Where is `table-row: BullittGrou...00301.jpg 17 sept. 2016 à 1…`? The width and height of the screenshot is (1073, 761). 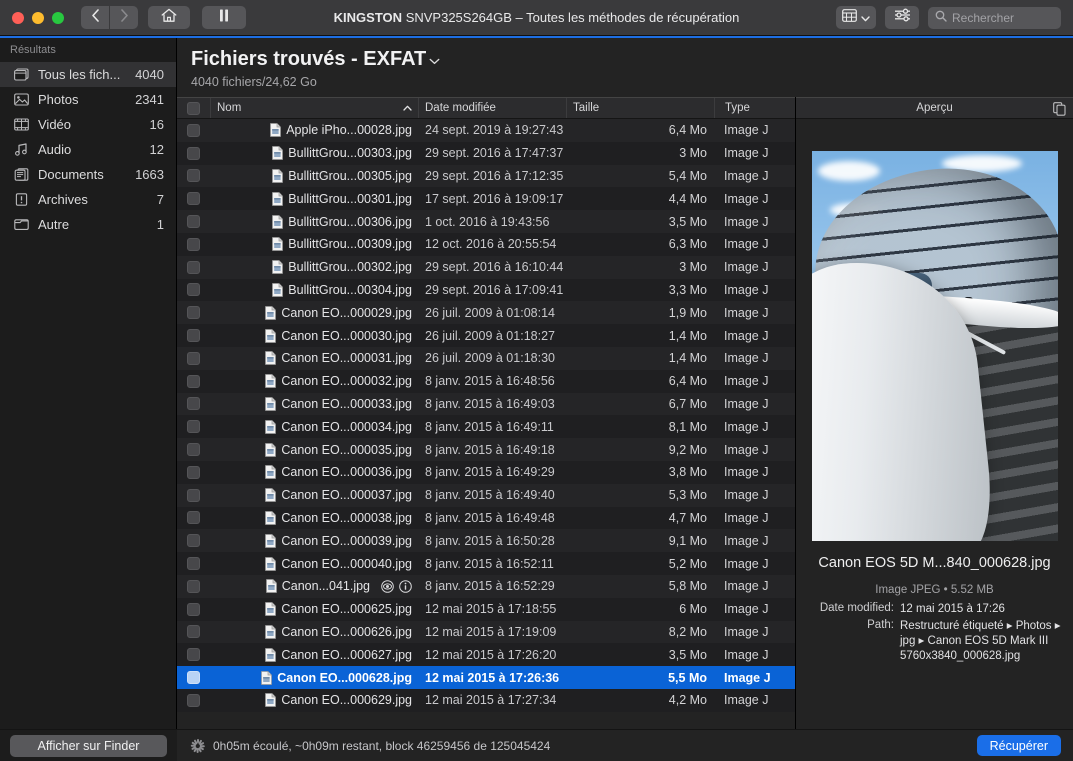 table-row: BullittGrou...00301.jpg 17 sept. 2016 à 1… is located at coordinates (486, 199).